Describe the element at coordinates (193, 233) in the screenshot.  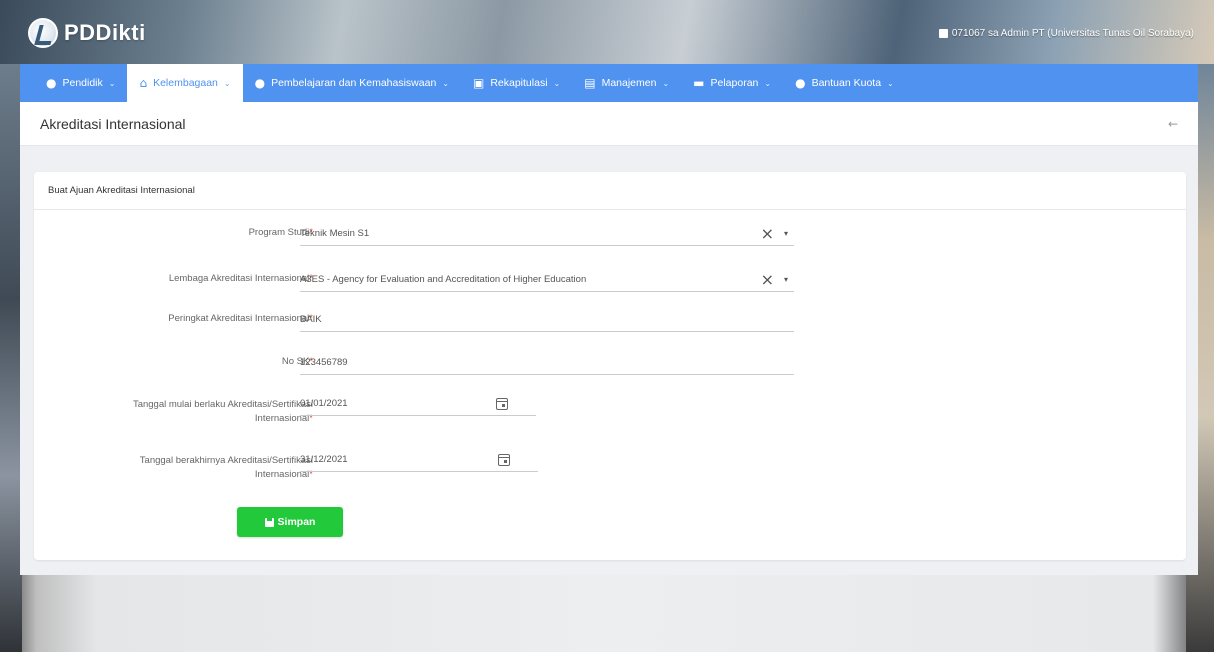
I see `field-label: Program Studi*` at that location.